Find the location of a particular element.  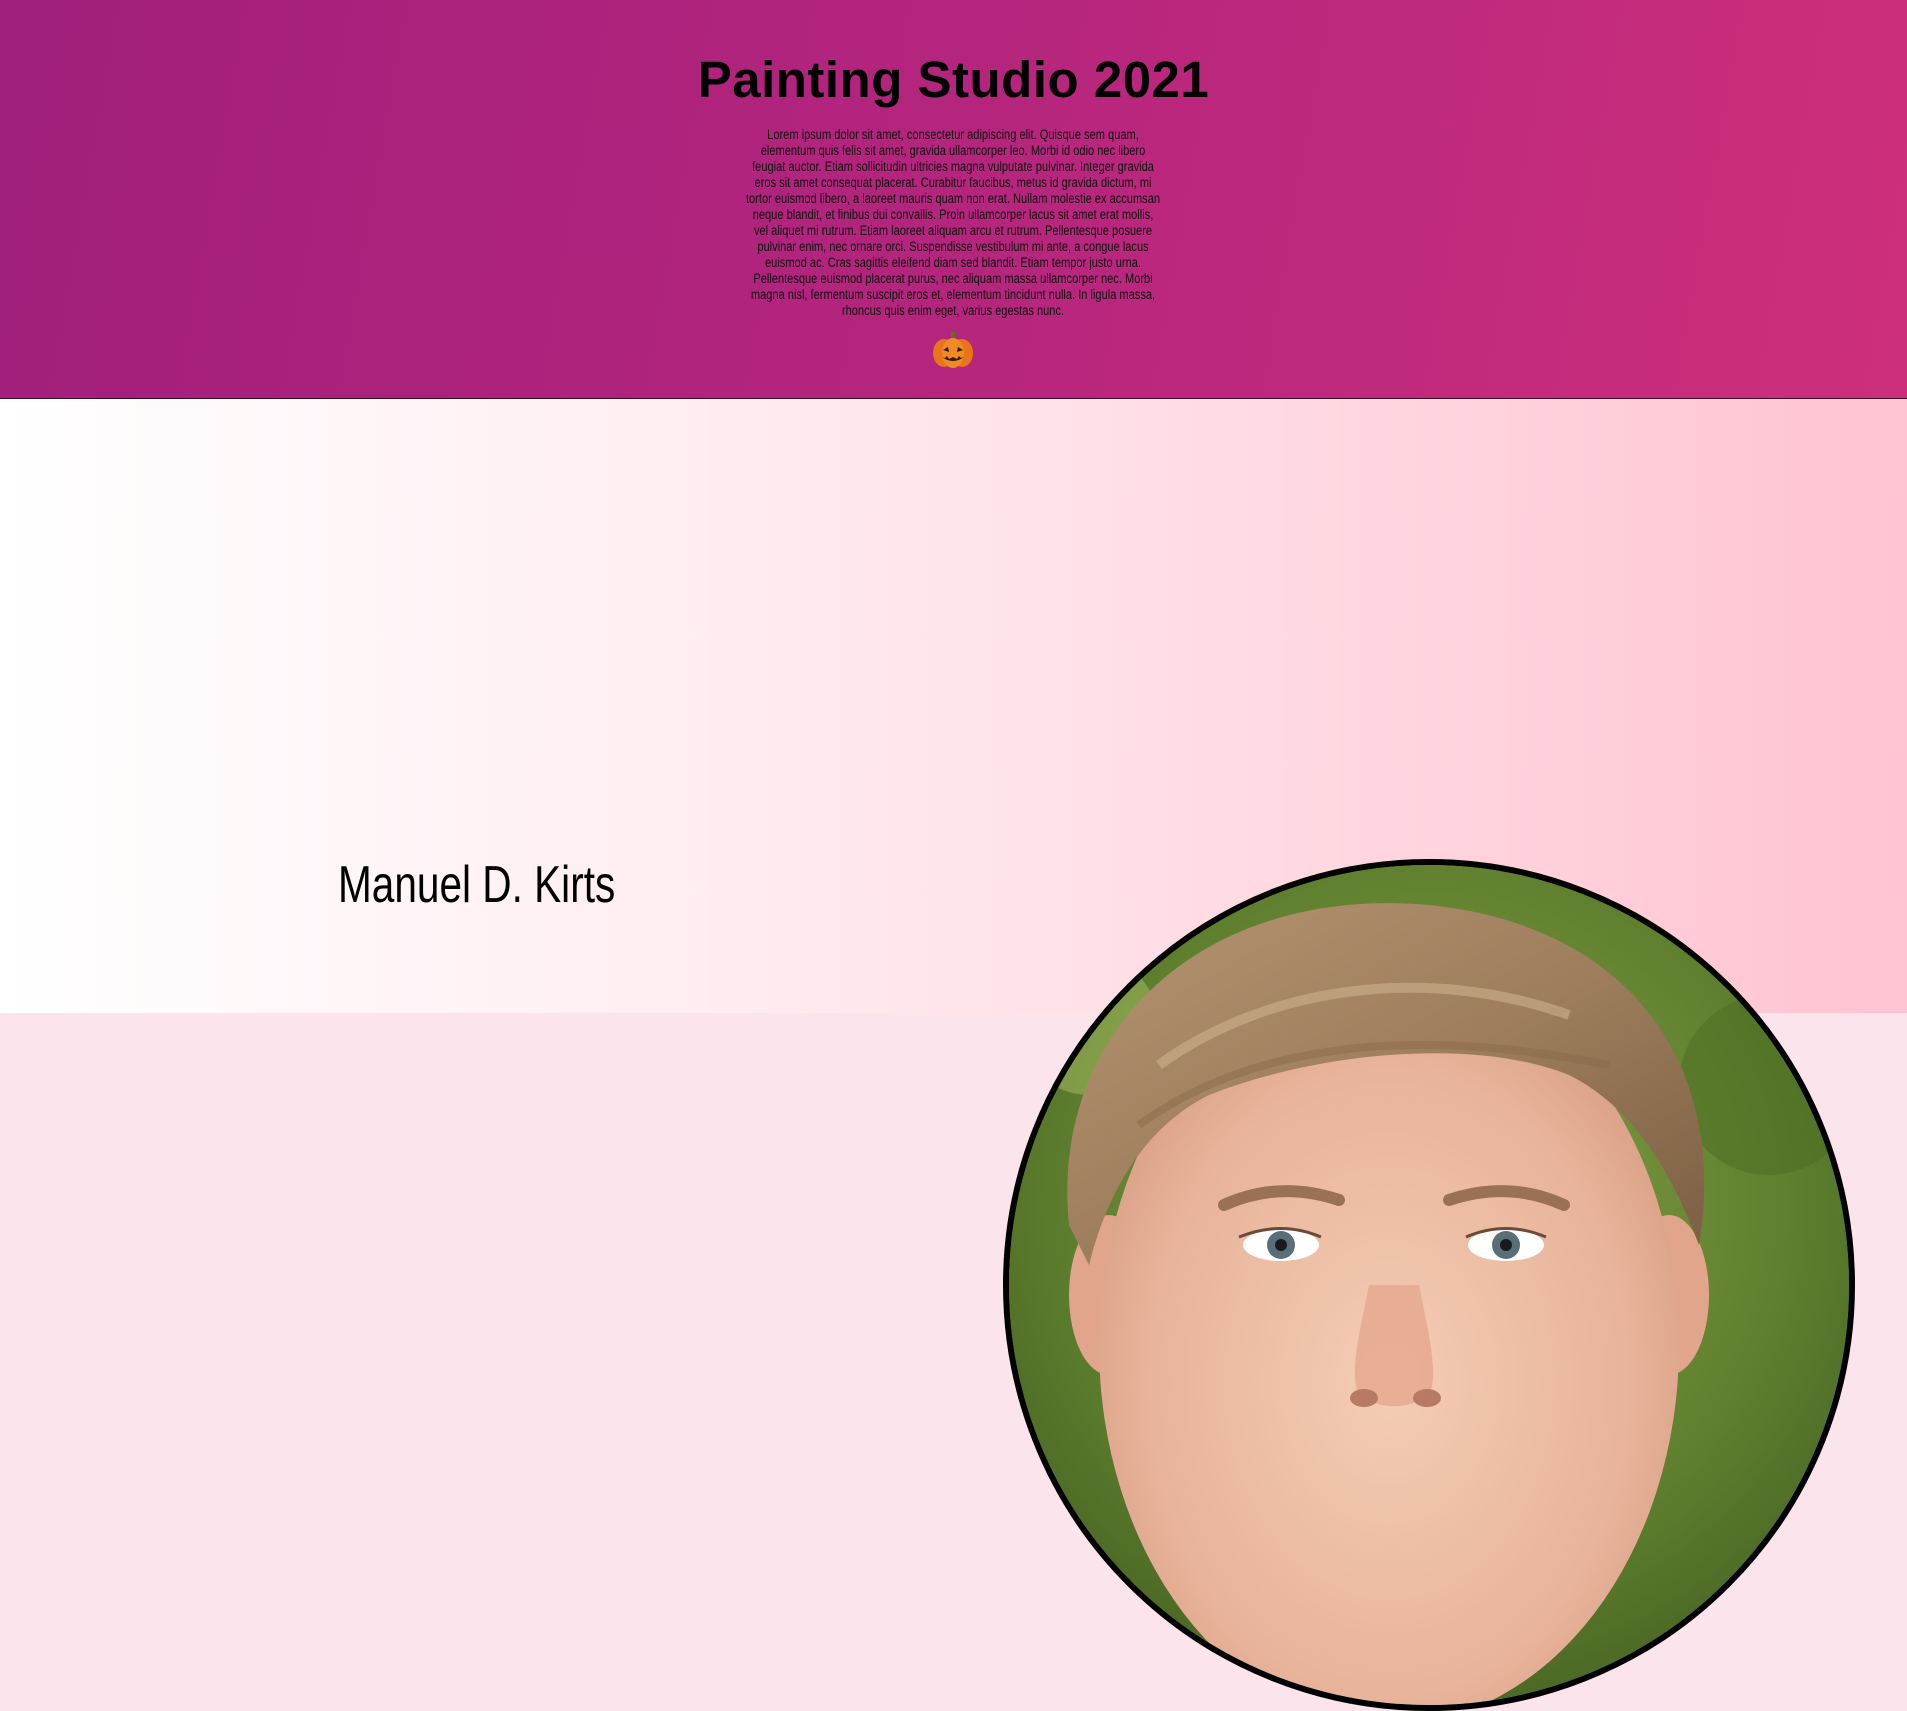

page-title: Painting Studio 2021 is located at coordinates (953, 79).